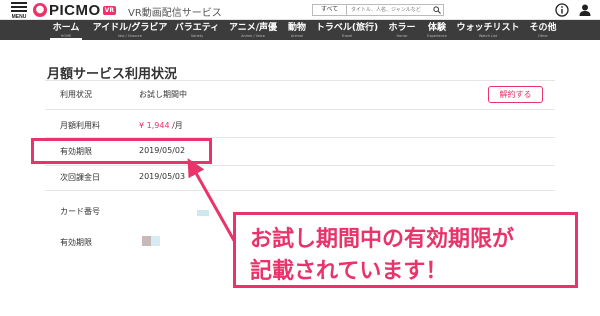  I want to click on monthly-fee-amount: ¥ 1,944, so click(154, 125).